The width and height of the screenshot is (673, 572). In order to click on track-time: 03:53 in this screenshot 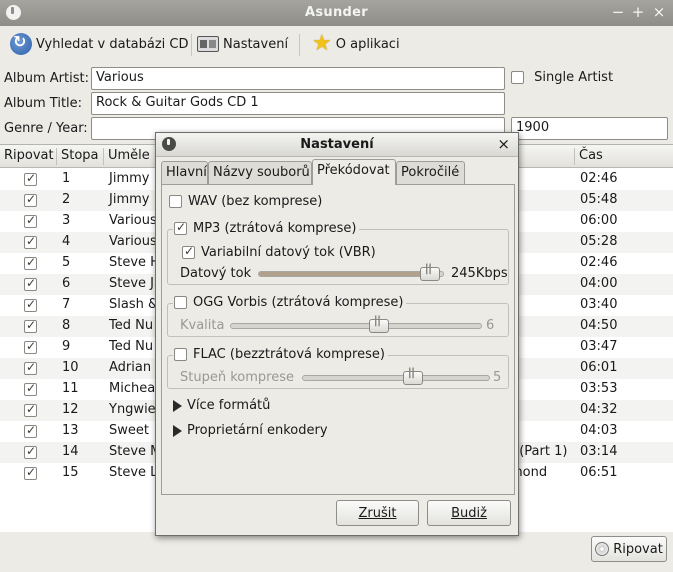, I will do `click(599, 388)`.